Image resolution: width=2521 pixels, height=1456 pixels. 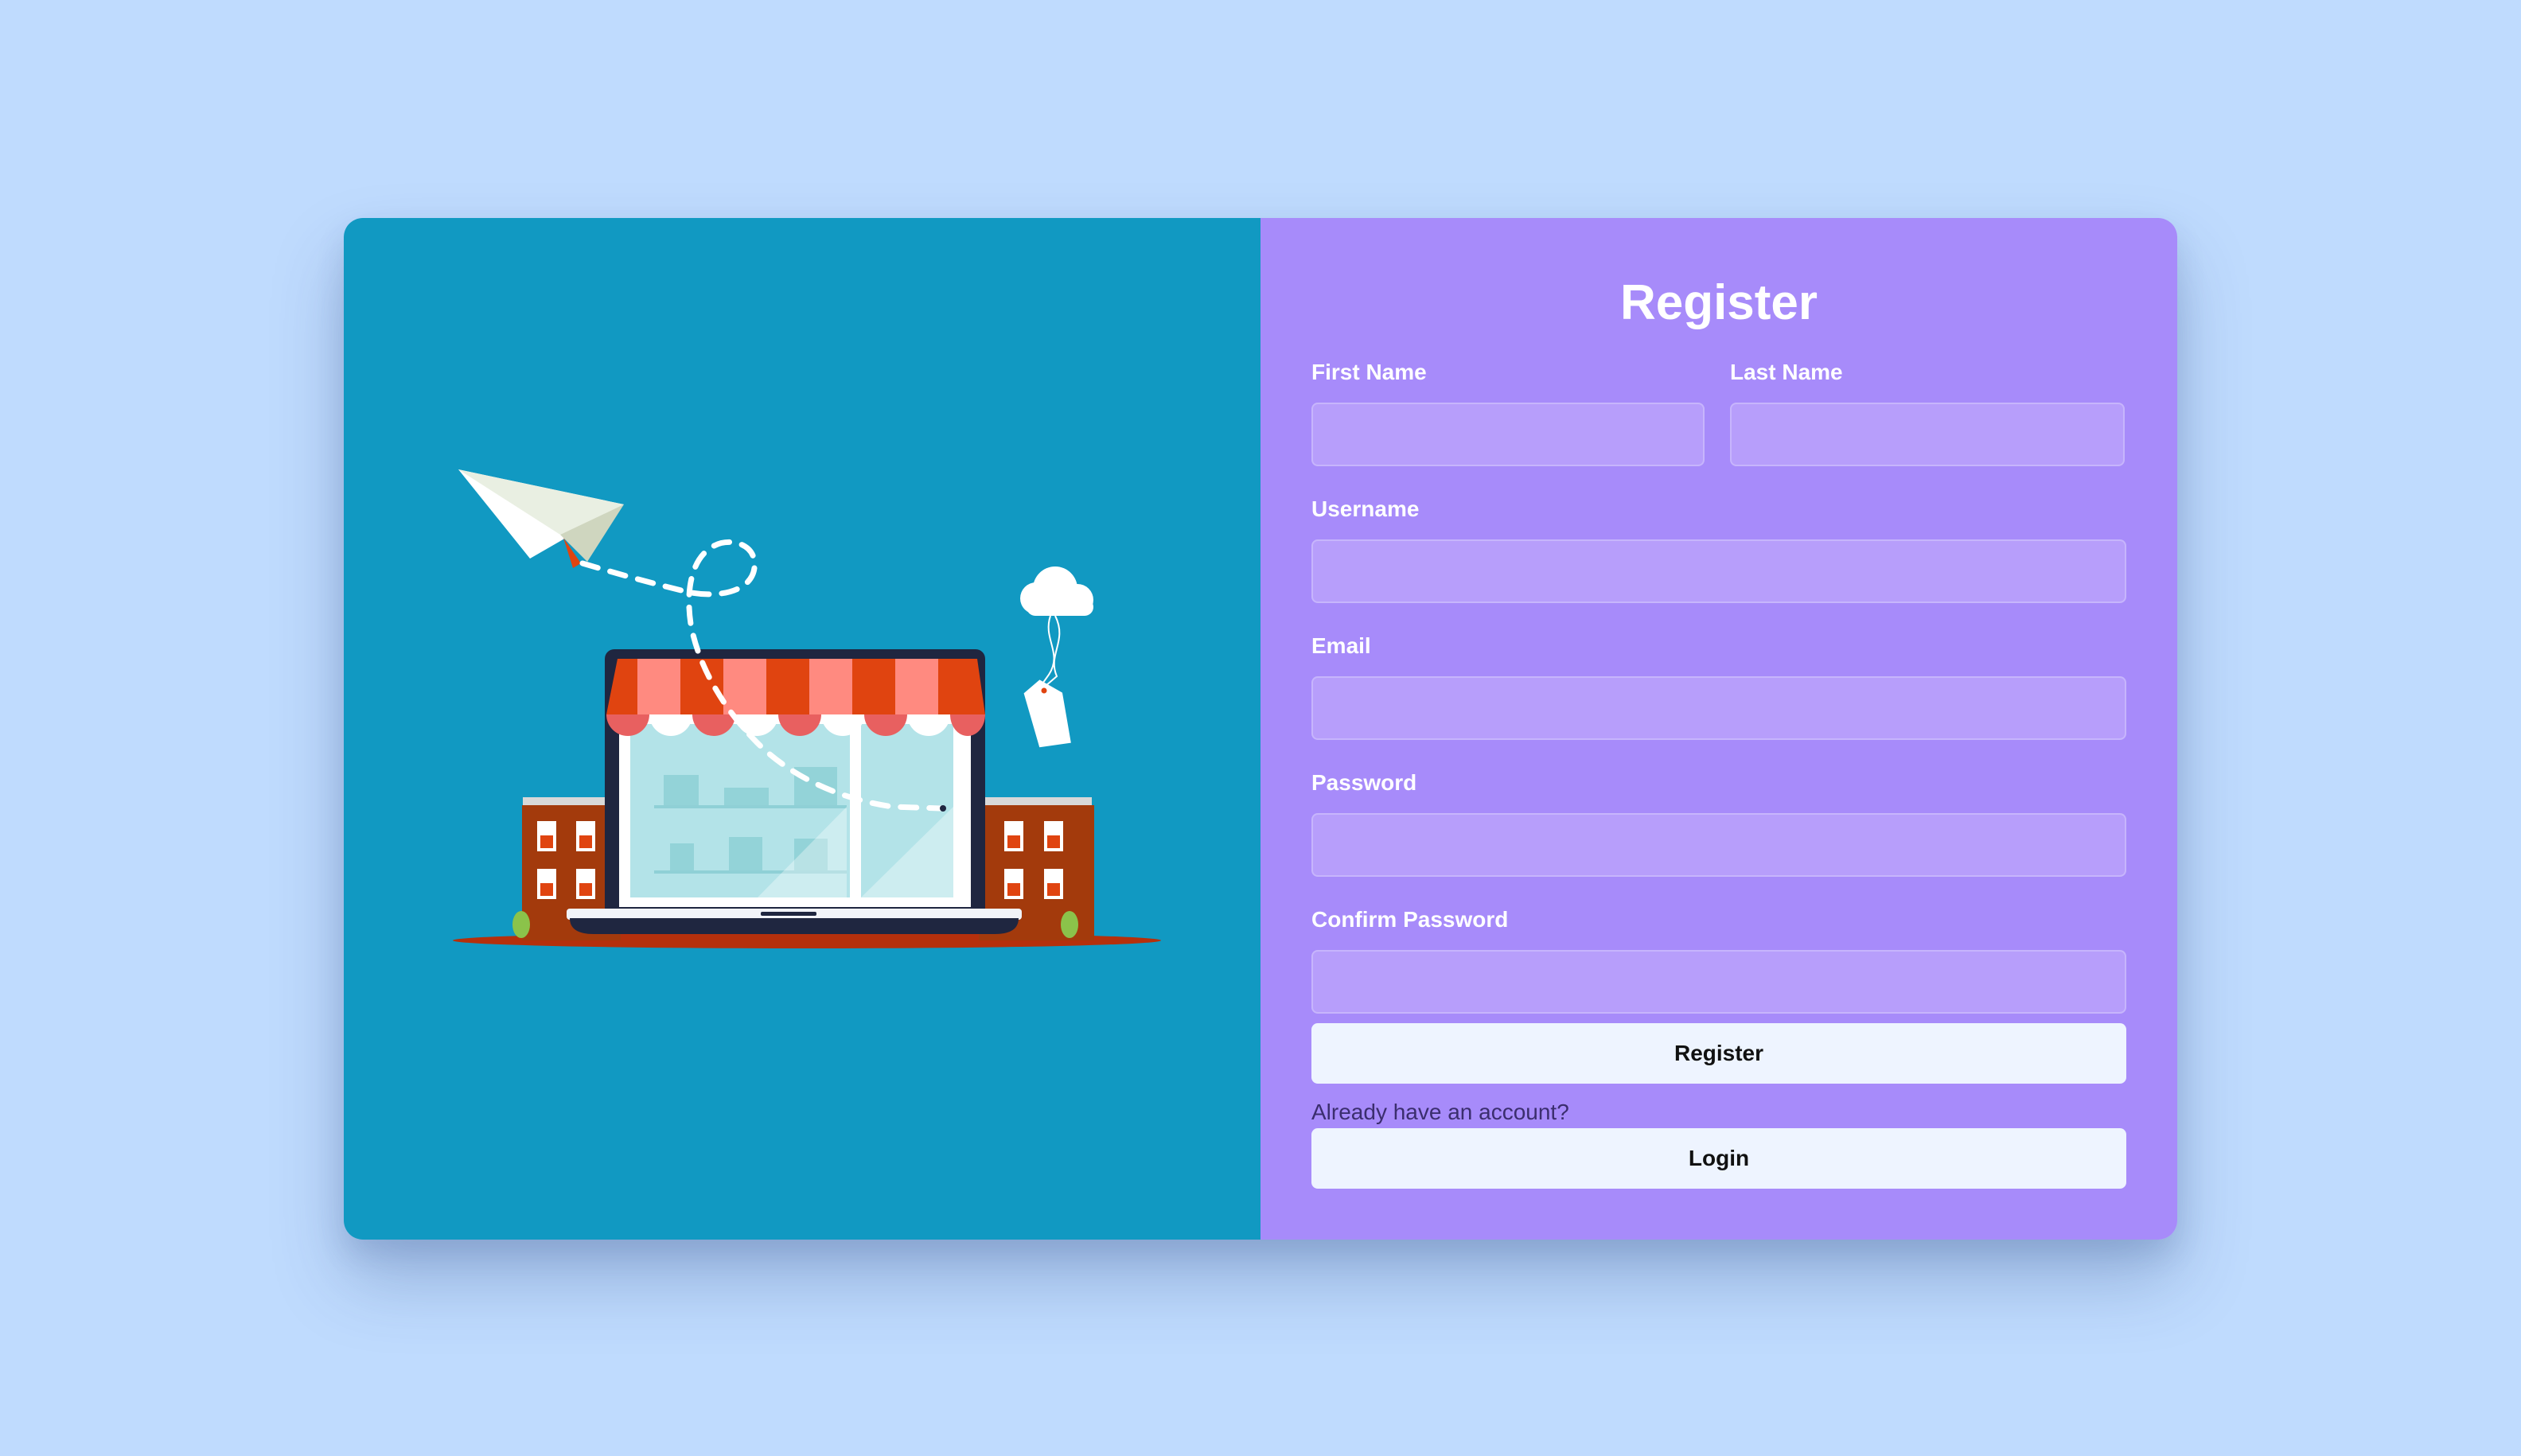 I want to click on last-name-label: Last Name, so click(x=1786, y=372).